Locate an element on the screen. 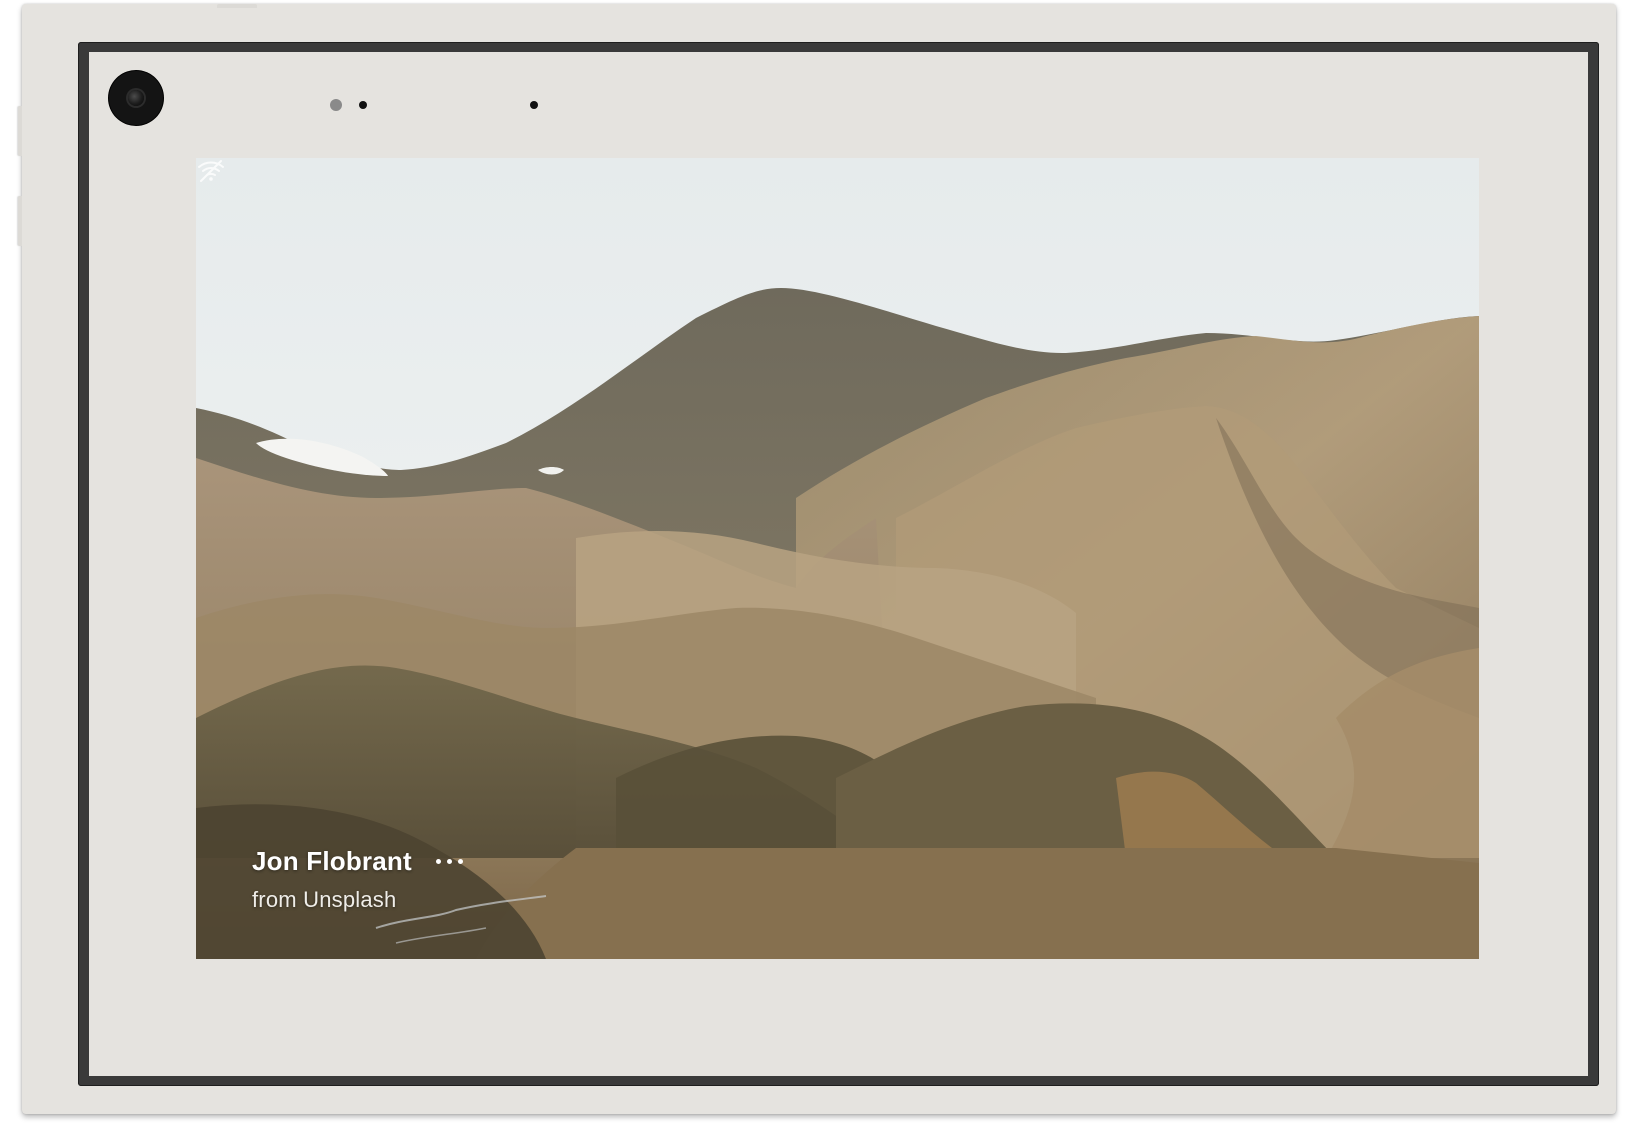 The width and height of the screenshot is (1632, 1128). sensor-dot-icon is located at coordinates (336, 105).